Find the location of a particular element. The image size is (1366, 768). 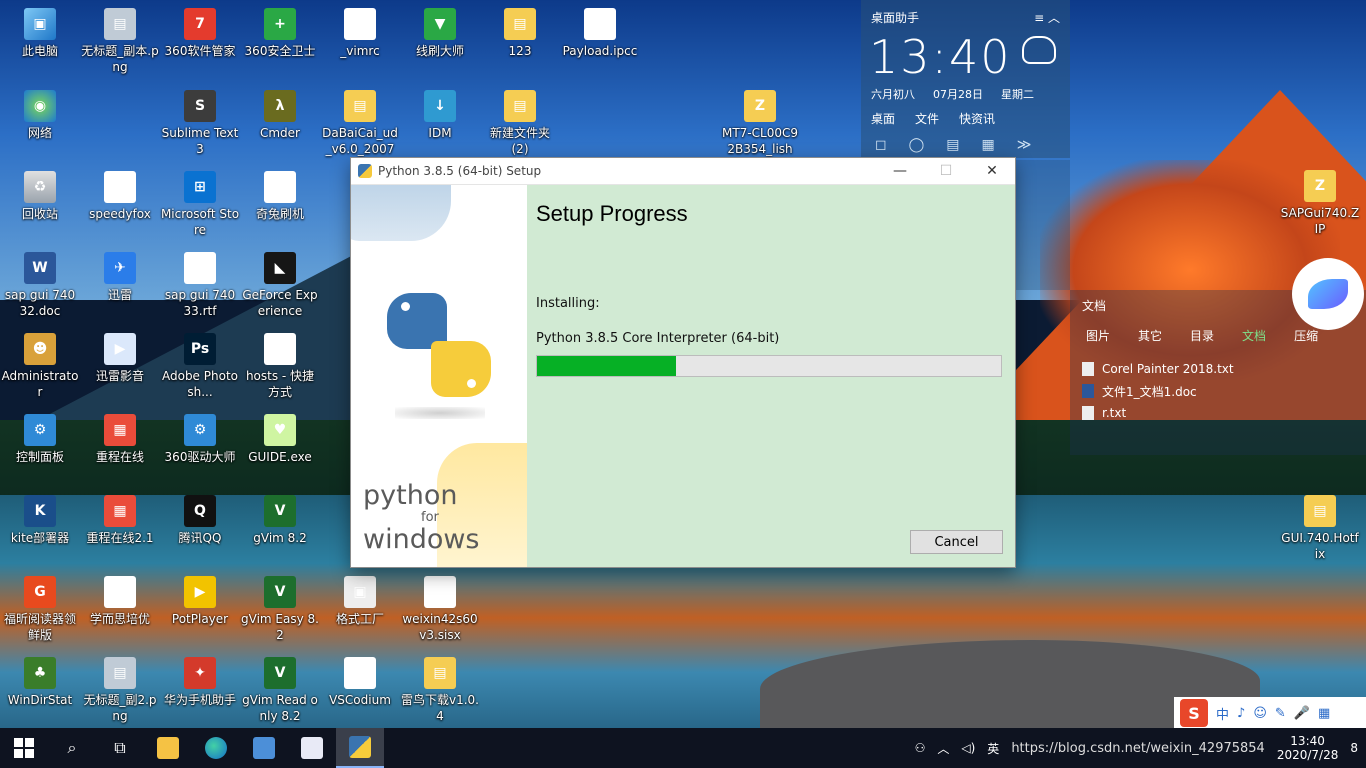

desktop-icon-vscodium: ◎ VSCodium is located at coordinates (360, 681).